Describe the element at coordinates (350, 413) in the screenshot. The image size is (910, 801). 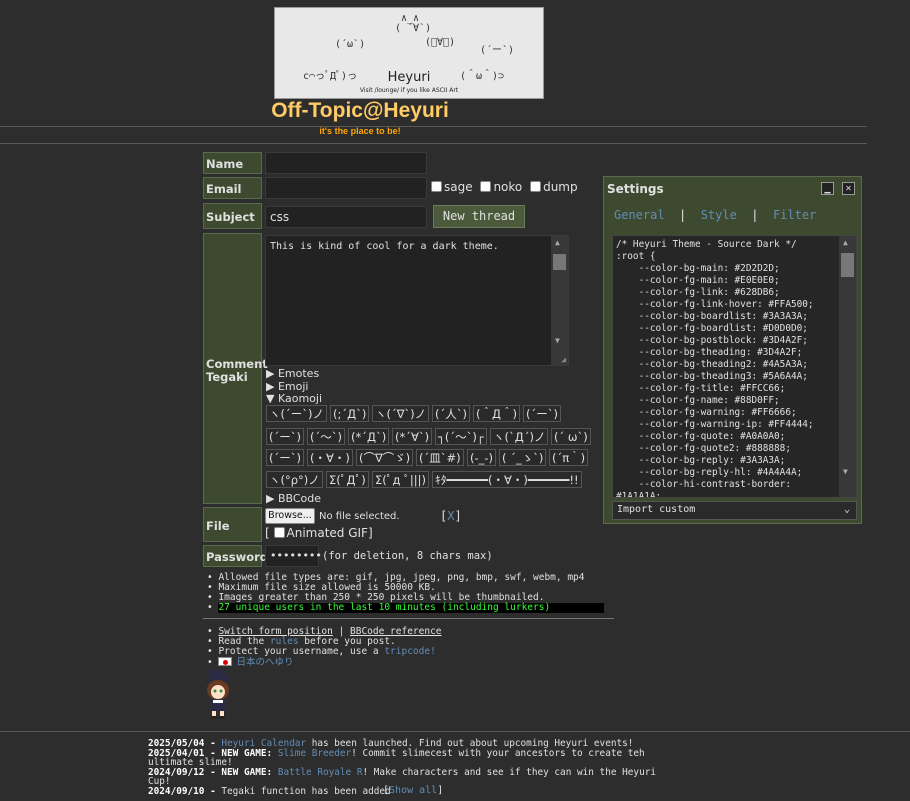
I see `kaomoji-button: (;´Д`)` at that location.